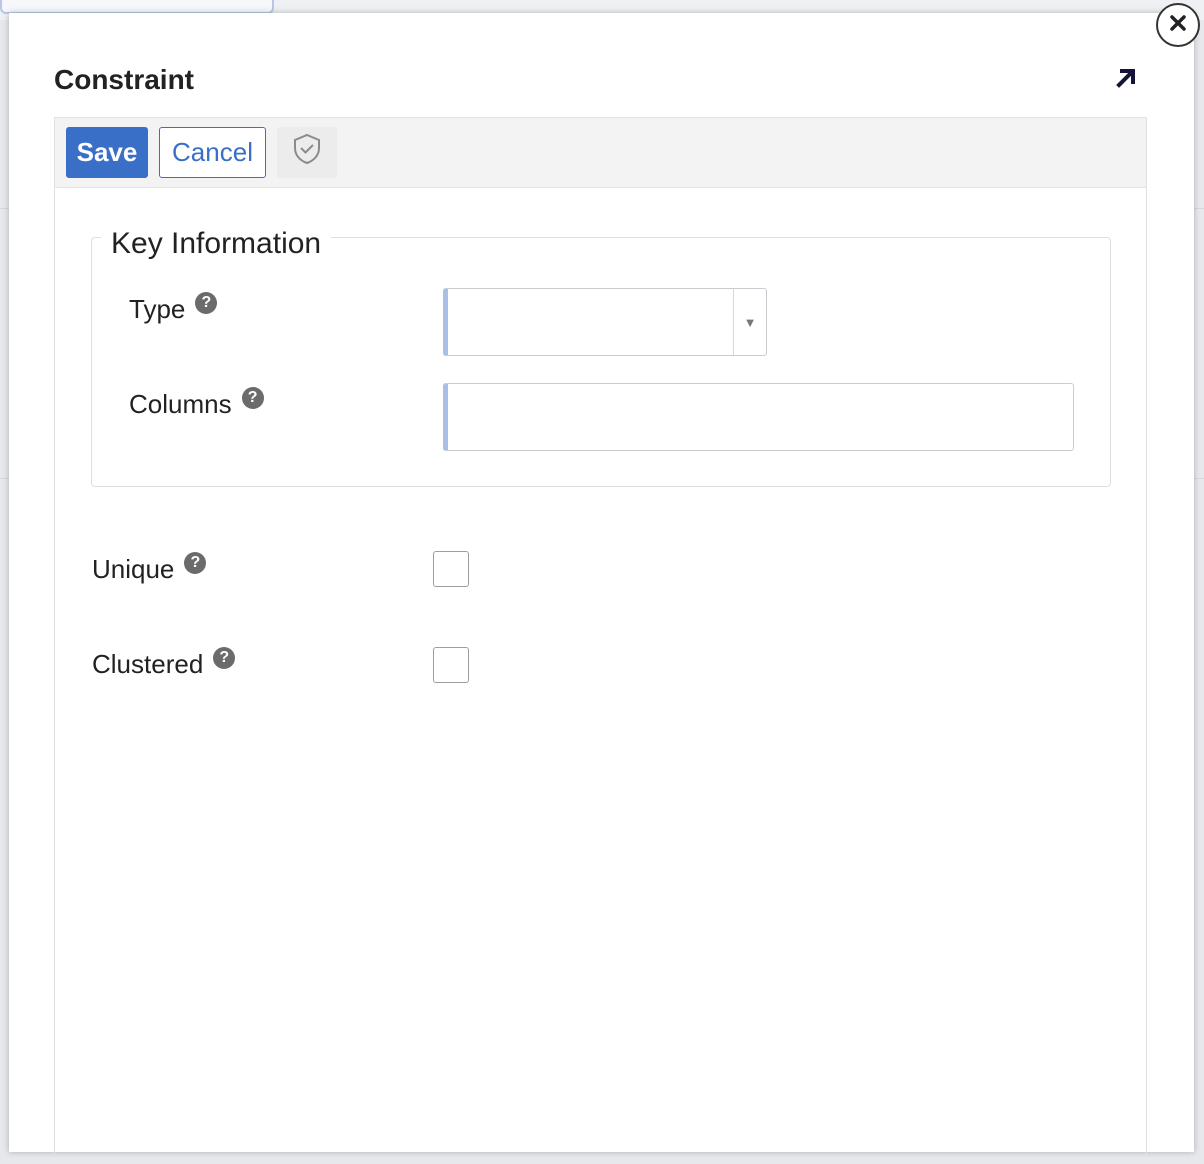 The image size is (1204, 1164). I want to click on shield-check-icon, so click(307, 152).